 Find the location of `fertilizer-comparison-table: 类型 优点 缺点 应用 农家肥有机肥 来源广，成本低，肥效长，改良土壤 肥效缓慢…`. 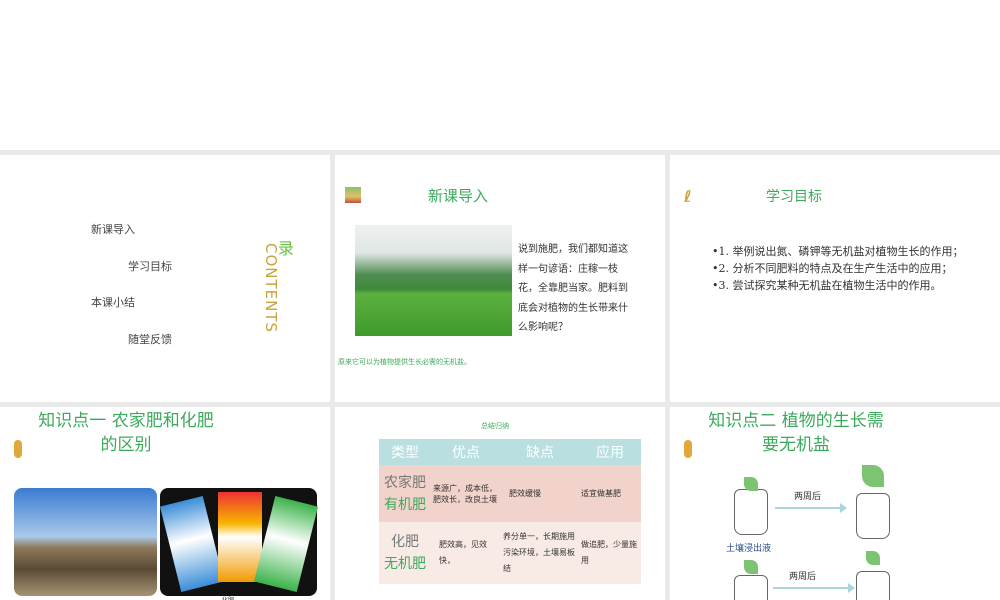

fertilizer-comparison-table: 类型 优点 缺点 应用 农家肥有机肥 来源广，成本低，肥效长，改良土壤 肥效缓慢… is located at coordinates (510, 511).